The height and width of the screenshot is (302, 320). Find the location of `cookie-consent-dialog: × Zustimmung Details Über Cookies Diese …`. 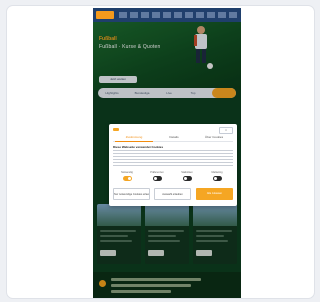

cookie-consent-dialog: × Zustimmung Details Über Cookies Diese … is located at coordinates (173, 165).